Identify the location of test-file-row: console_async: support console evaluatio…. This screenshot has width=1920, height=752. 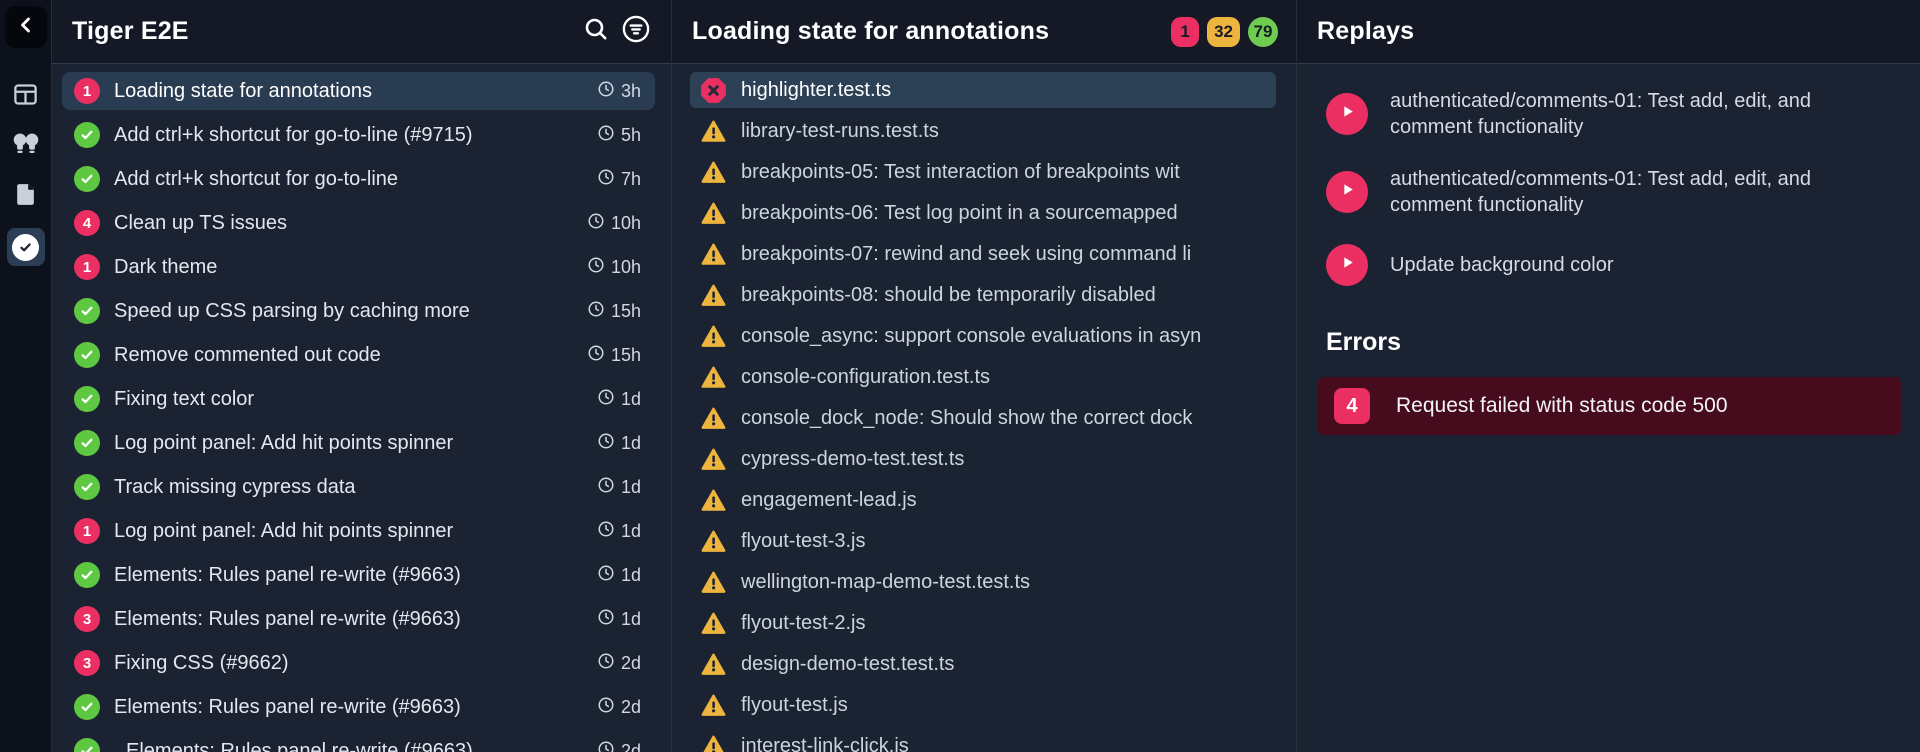
(983, 336).